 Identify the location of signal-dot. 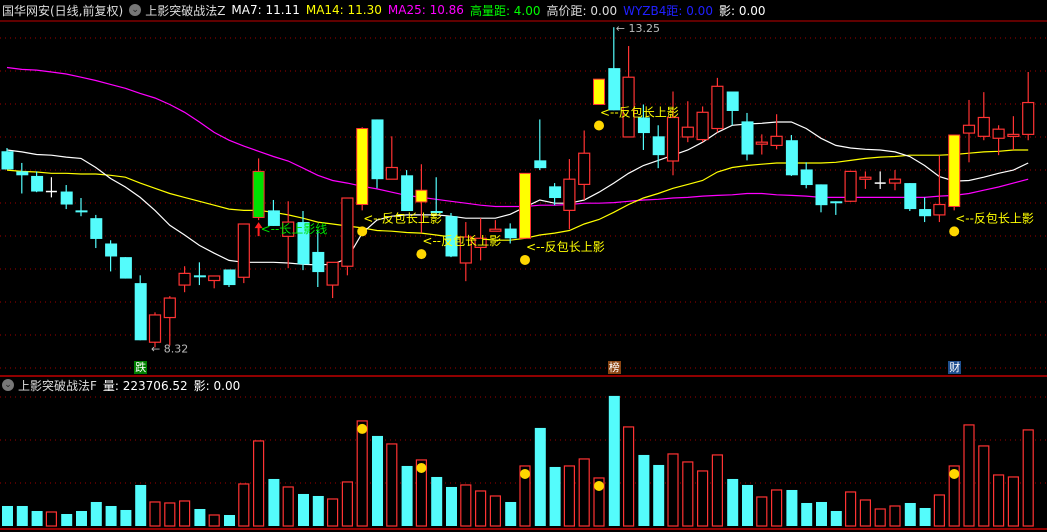
(599, 125).